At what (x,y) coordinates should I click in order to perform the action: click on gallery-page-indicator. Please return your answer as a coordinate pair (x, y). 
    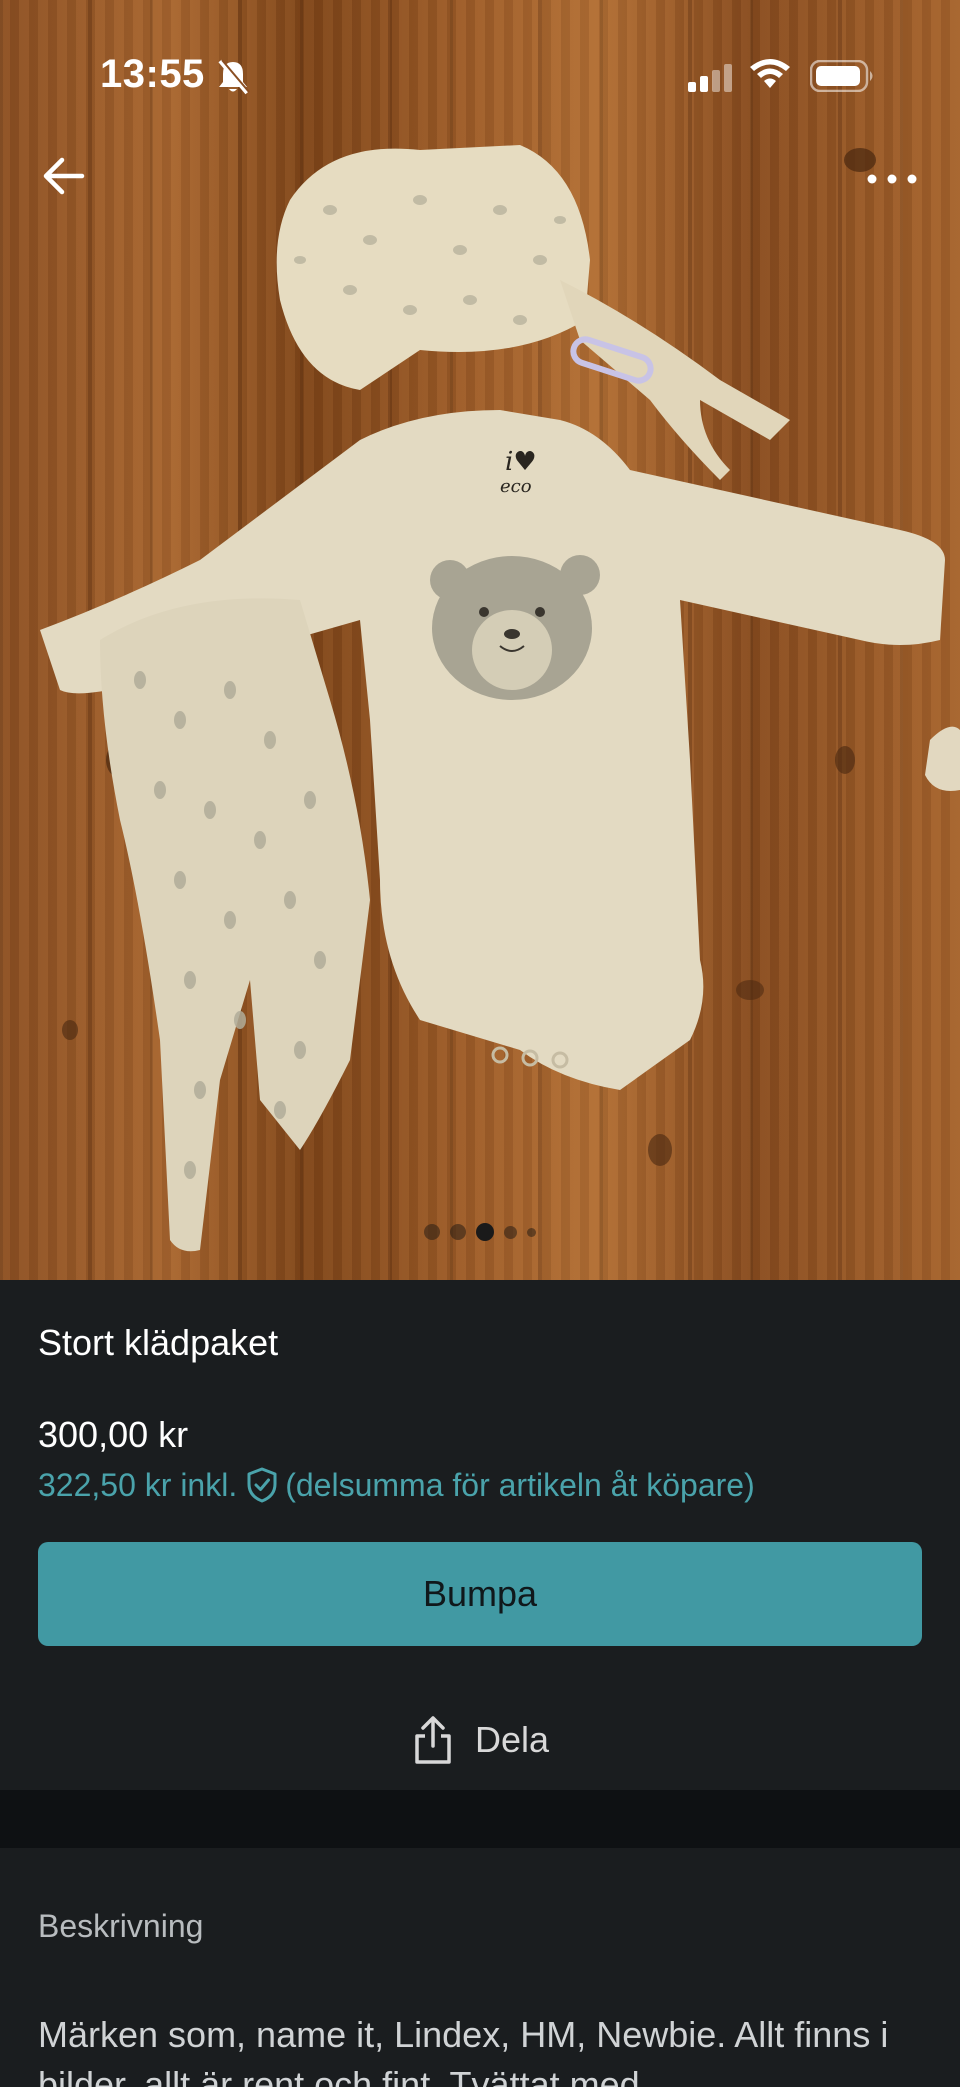
    Looking at the image, I should click on (480, 1232).